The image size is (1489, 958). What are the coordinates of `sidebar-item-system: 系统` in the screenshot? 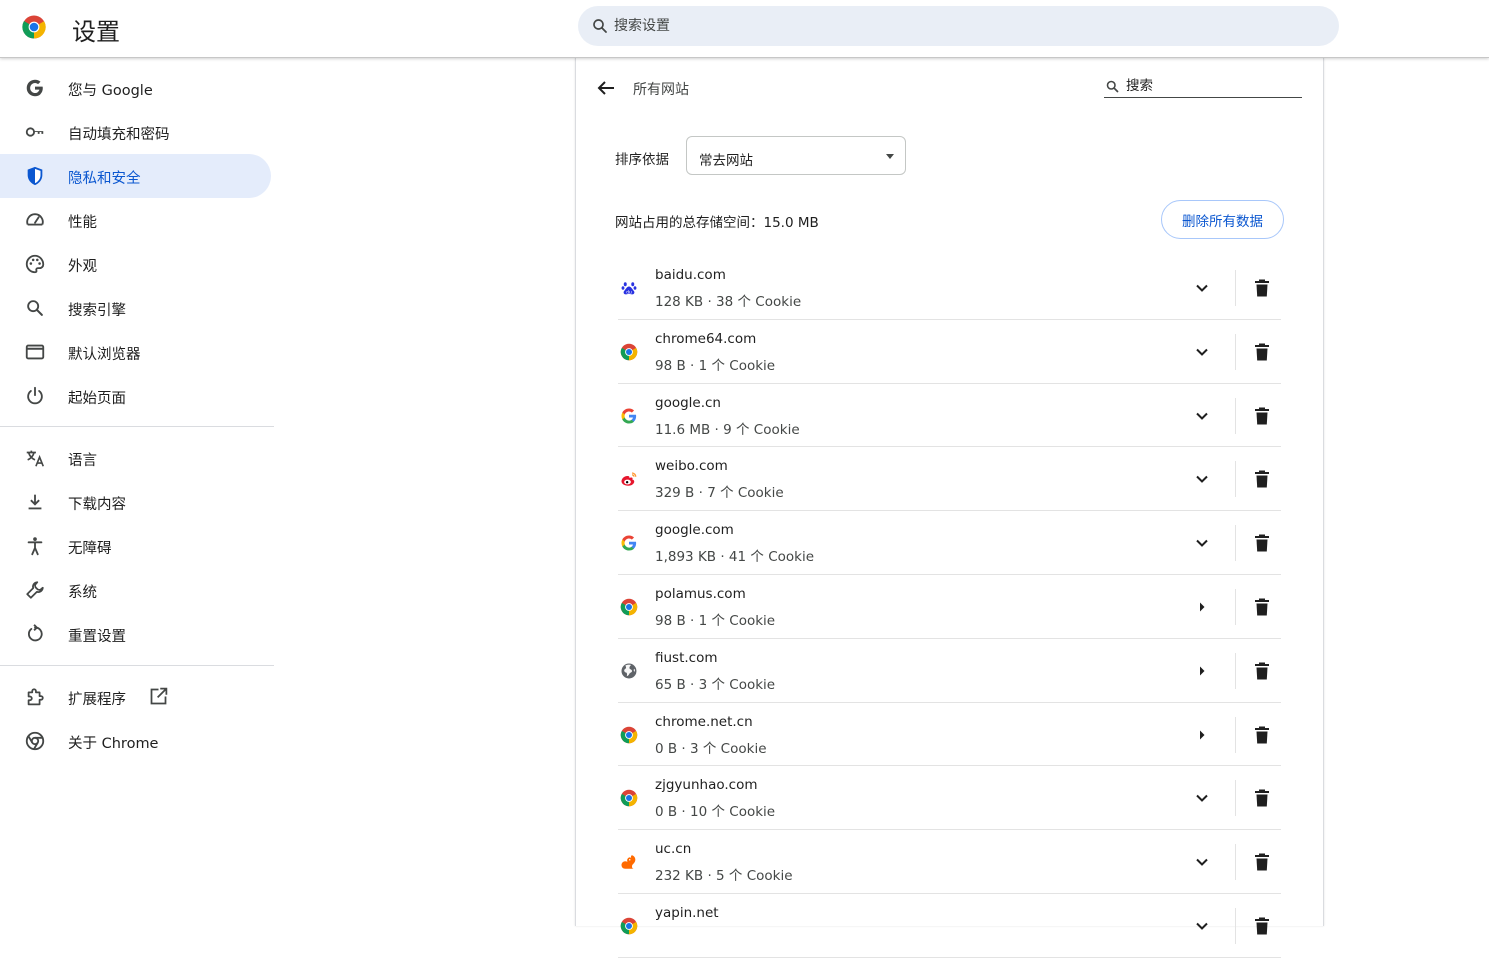 It's located at (135, 590).